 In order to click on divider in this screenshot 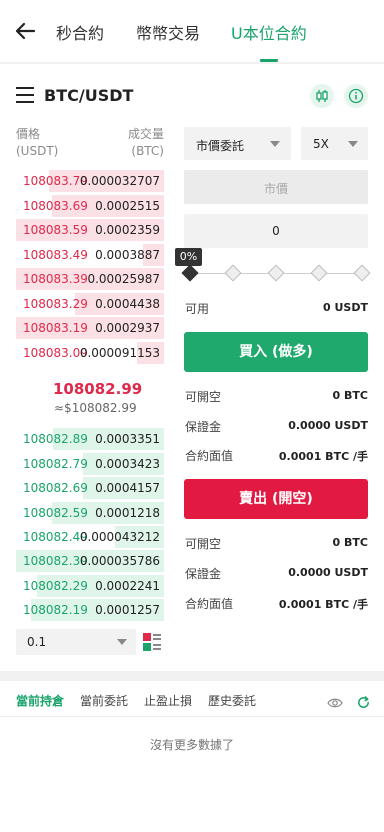, I will do `click(192, 63)`.